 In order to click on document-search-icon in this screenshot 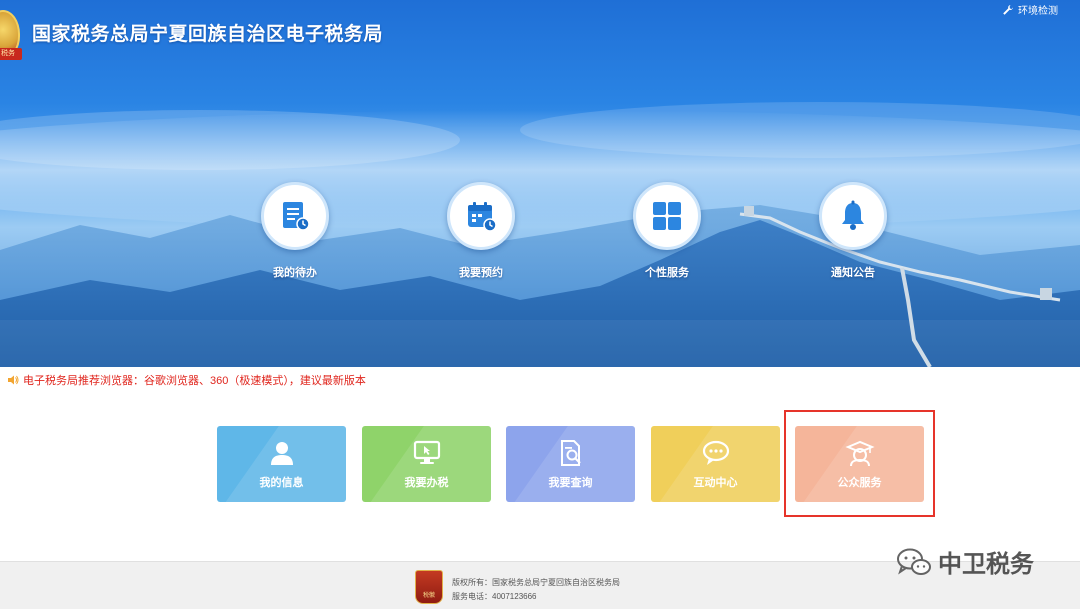, I will do `click(570, 453)`.